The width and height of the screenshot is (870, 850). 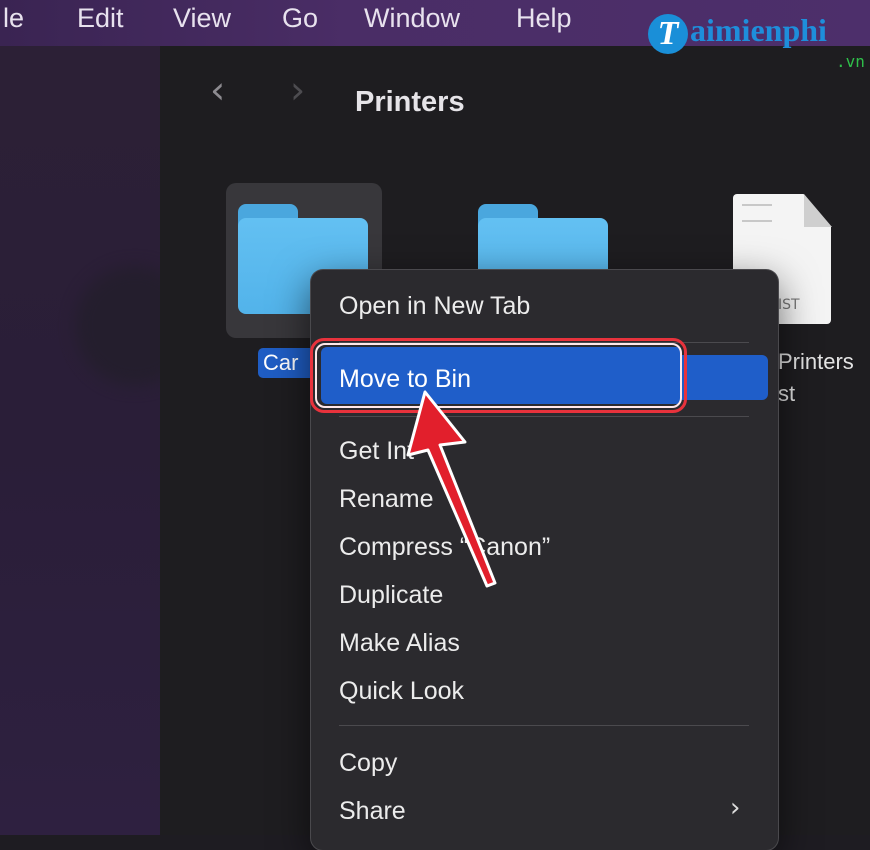 What do you see at coordinates (758, 30) in the screenshot?
I see `watermark-text: aimienphi` at bounding box center [758, 30].